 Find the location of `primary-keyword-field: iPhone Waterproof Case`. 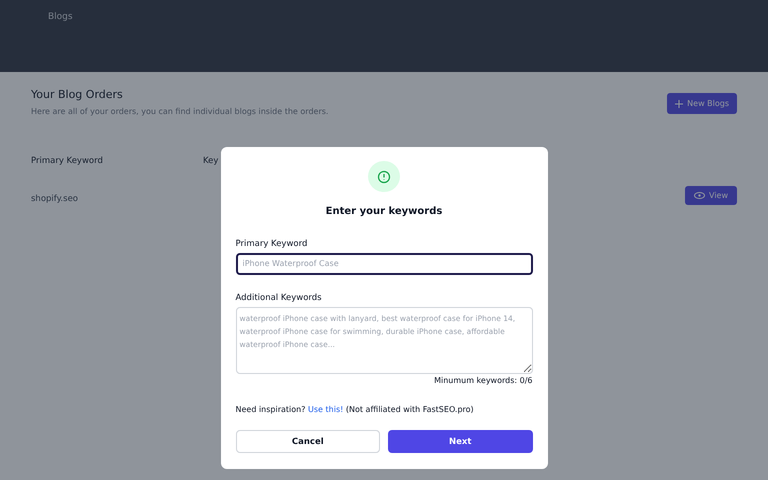

primary-keyword-field: iPhone Waterproof Case is located at coordinates (384, 264).